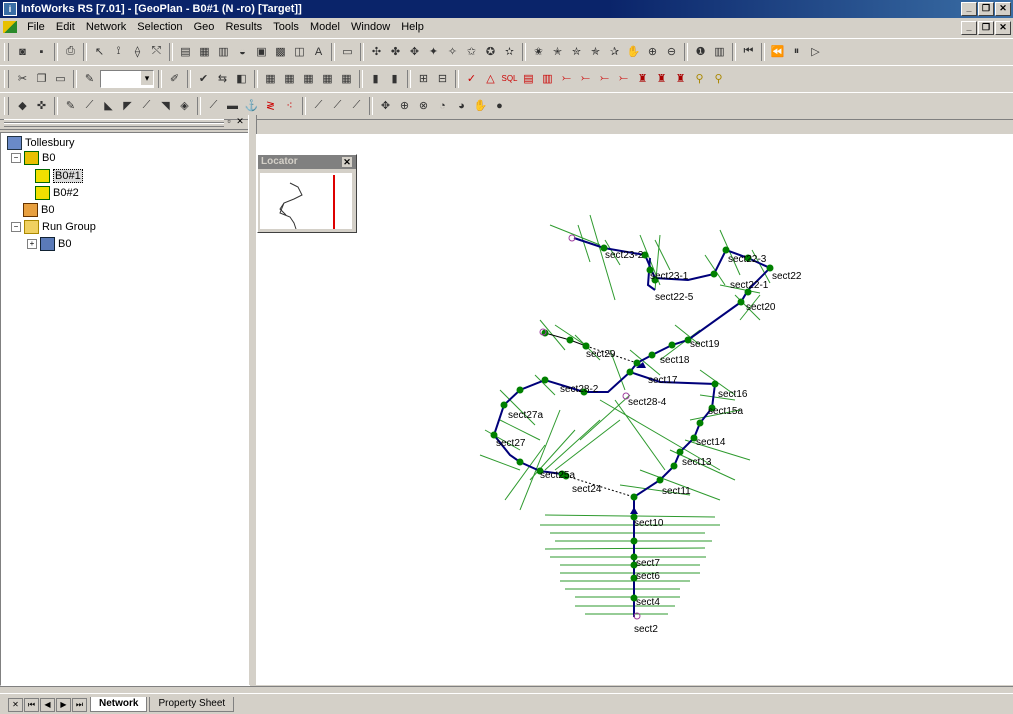 This screenshot has width=1013, height=714. I want to click on geo-tool-8-icon: ◥, so click(165, 105).